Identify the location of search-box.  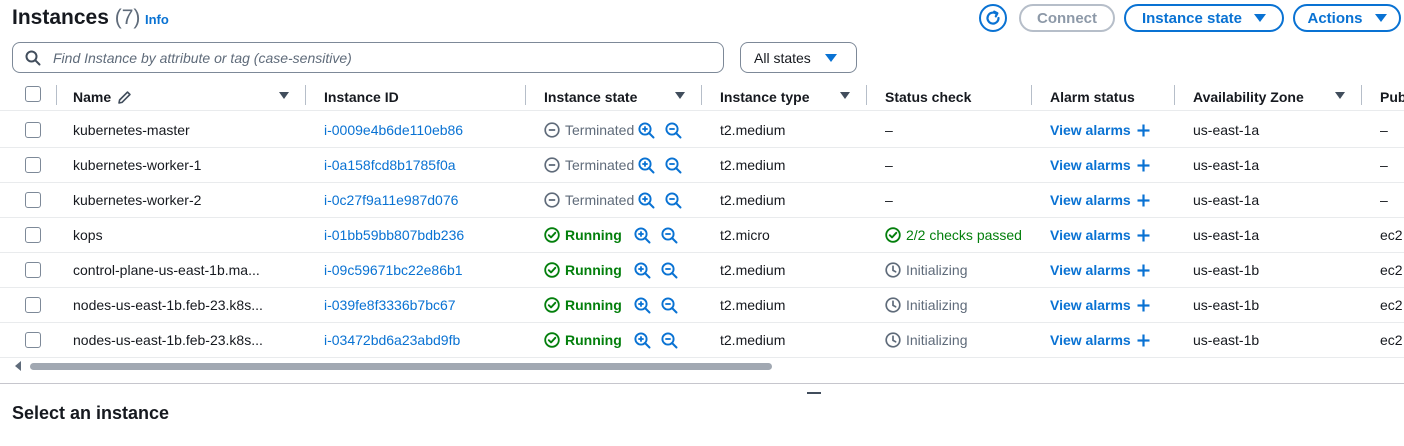
(368, 57).